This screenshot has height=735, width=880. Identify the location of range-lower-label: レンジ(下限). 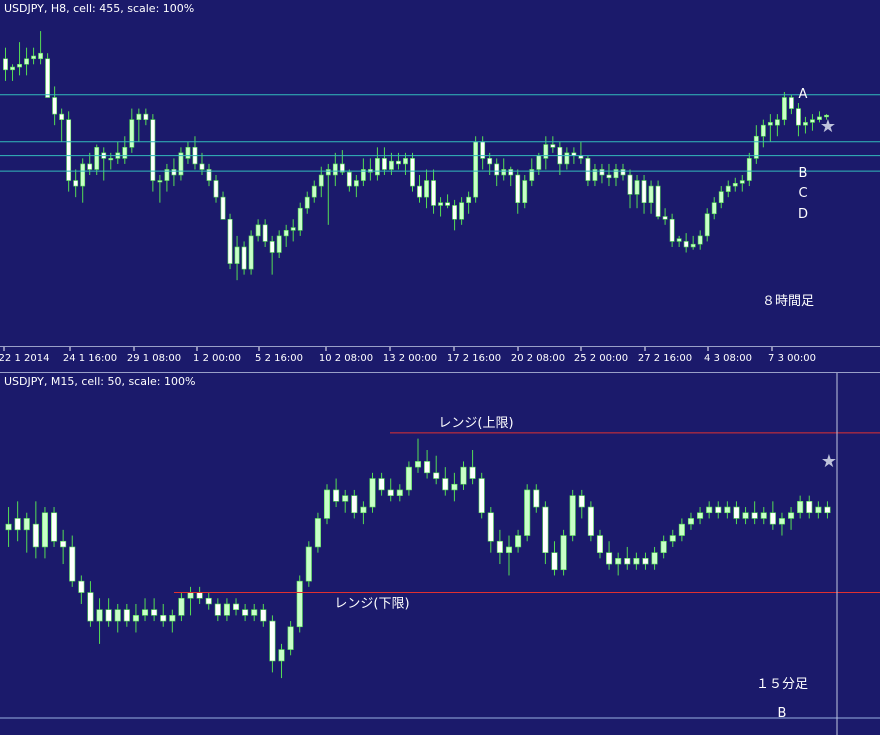
(371, 604).